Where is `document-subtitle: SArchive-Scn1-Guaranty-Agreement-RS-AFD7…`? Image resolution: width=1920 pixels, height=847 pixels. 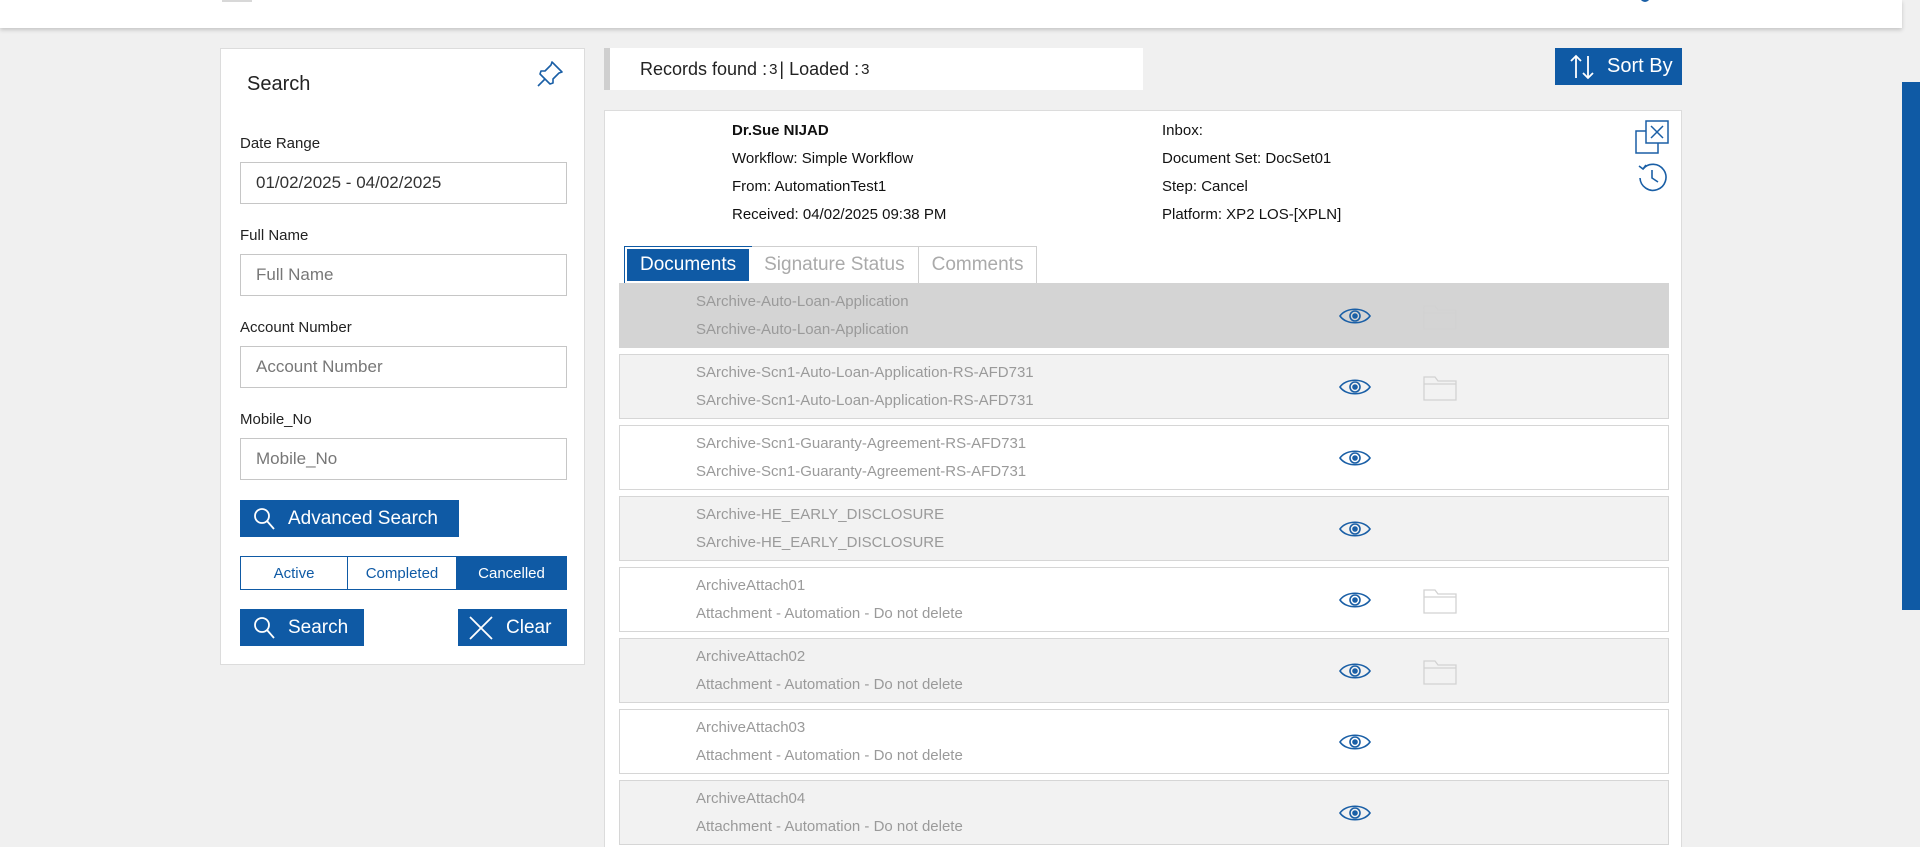
document-subtitle: SArchive-Scn1-Guaranty-Agreement-RS-AFD7… is located at coordinates (861, 471).